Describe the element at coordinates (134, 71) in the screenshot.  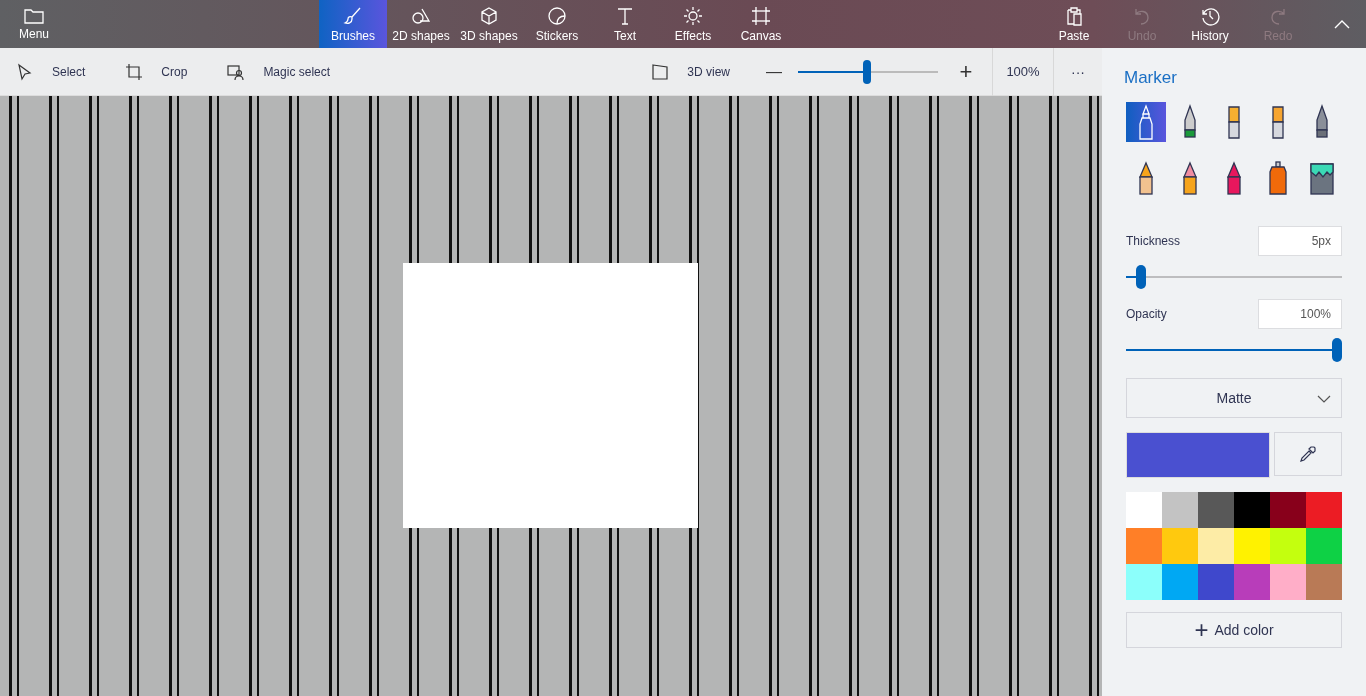
I see `crop-icon` at that location.